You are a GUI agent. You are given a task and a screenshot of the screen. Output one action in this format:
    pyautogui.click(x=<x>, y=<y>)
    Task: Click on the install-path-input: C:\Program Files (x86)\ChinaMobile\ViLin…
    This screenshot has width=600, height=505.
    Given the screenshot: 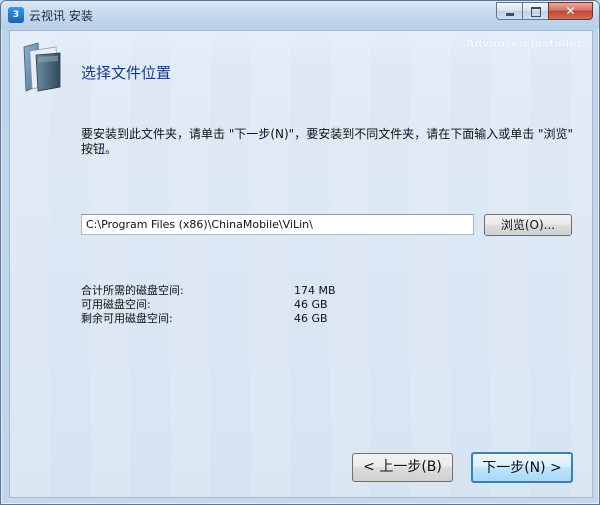 What is the action you would take?
    pyautogui.click(x=277, y=224)
    